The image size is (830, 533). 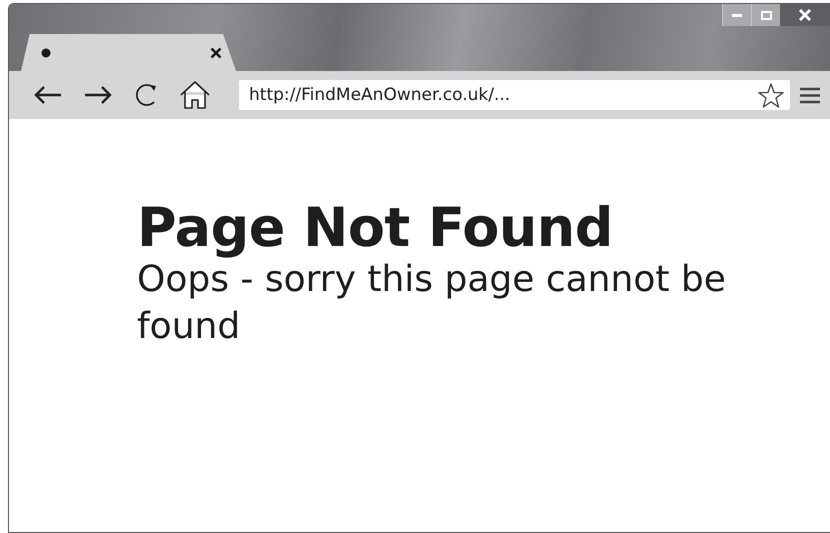 I want to click on menu-icon, so click(x=810, y=95).